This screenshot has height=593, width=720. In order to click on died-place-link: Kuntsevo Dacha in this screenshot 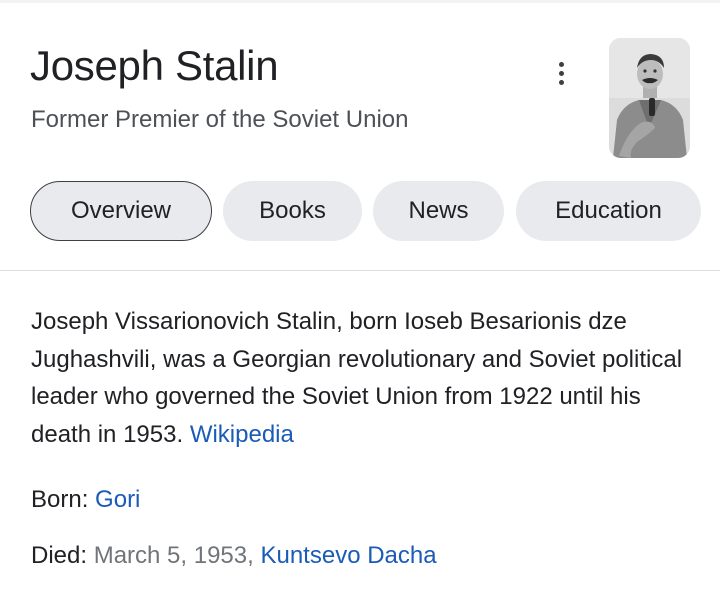, I will do `click(348, 555)`.